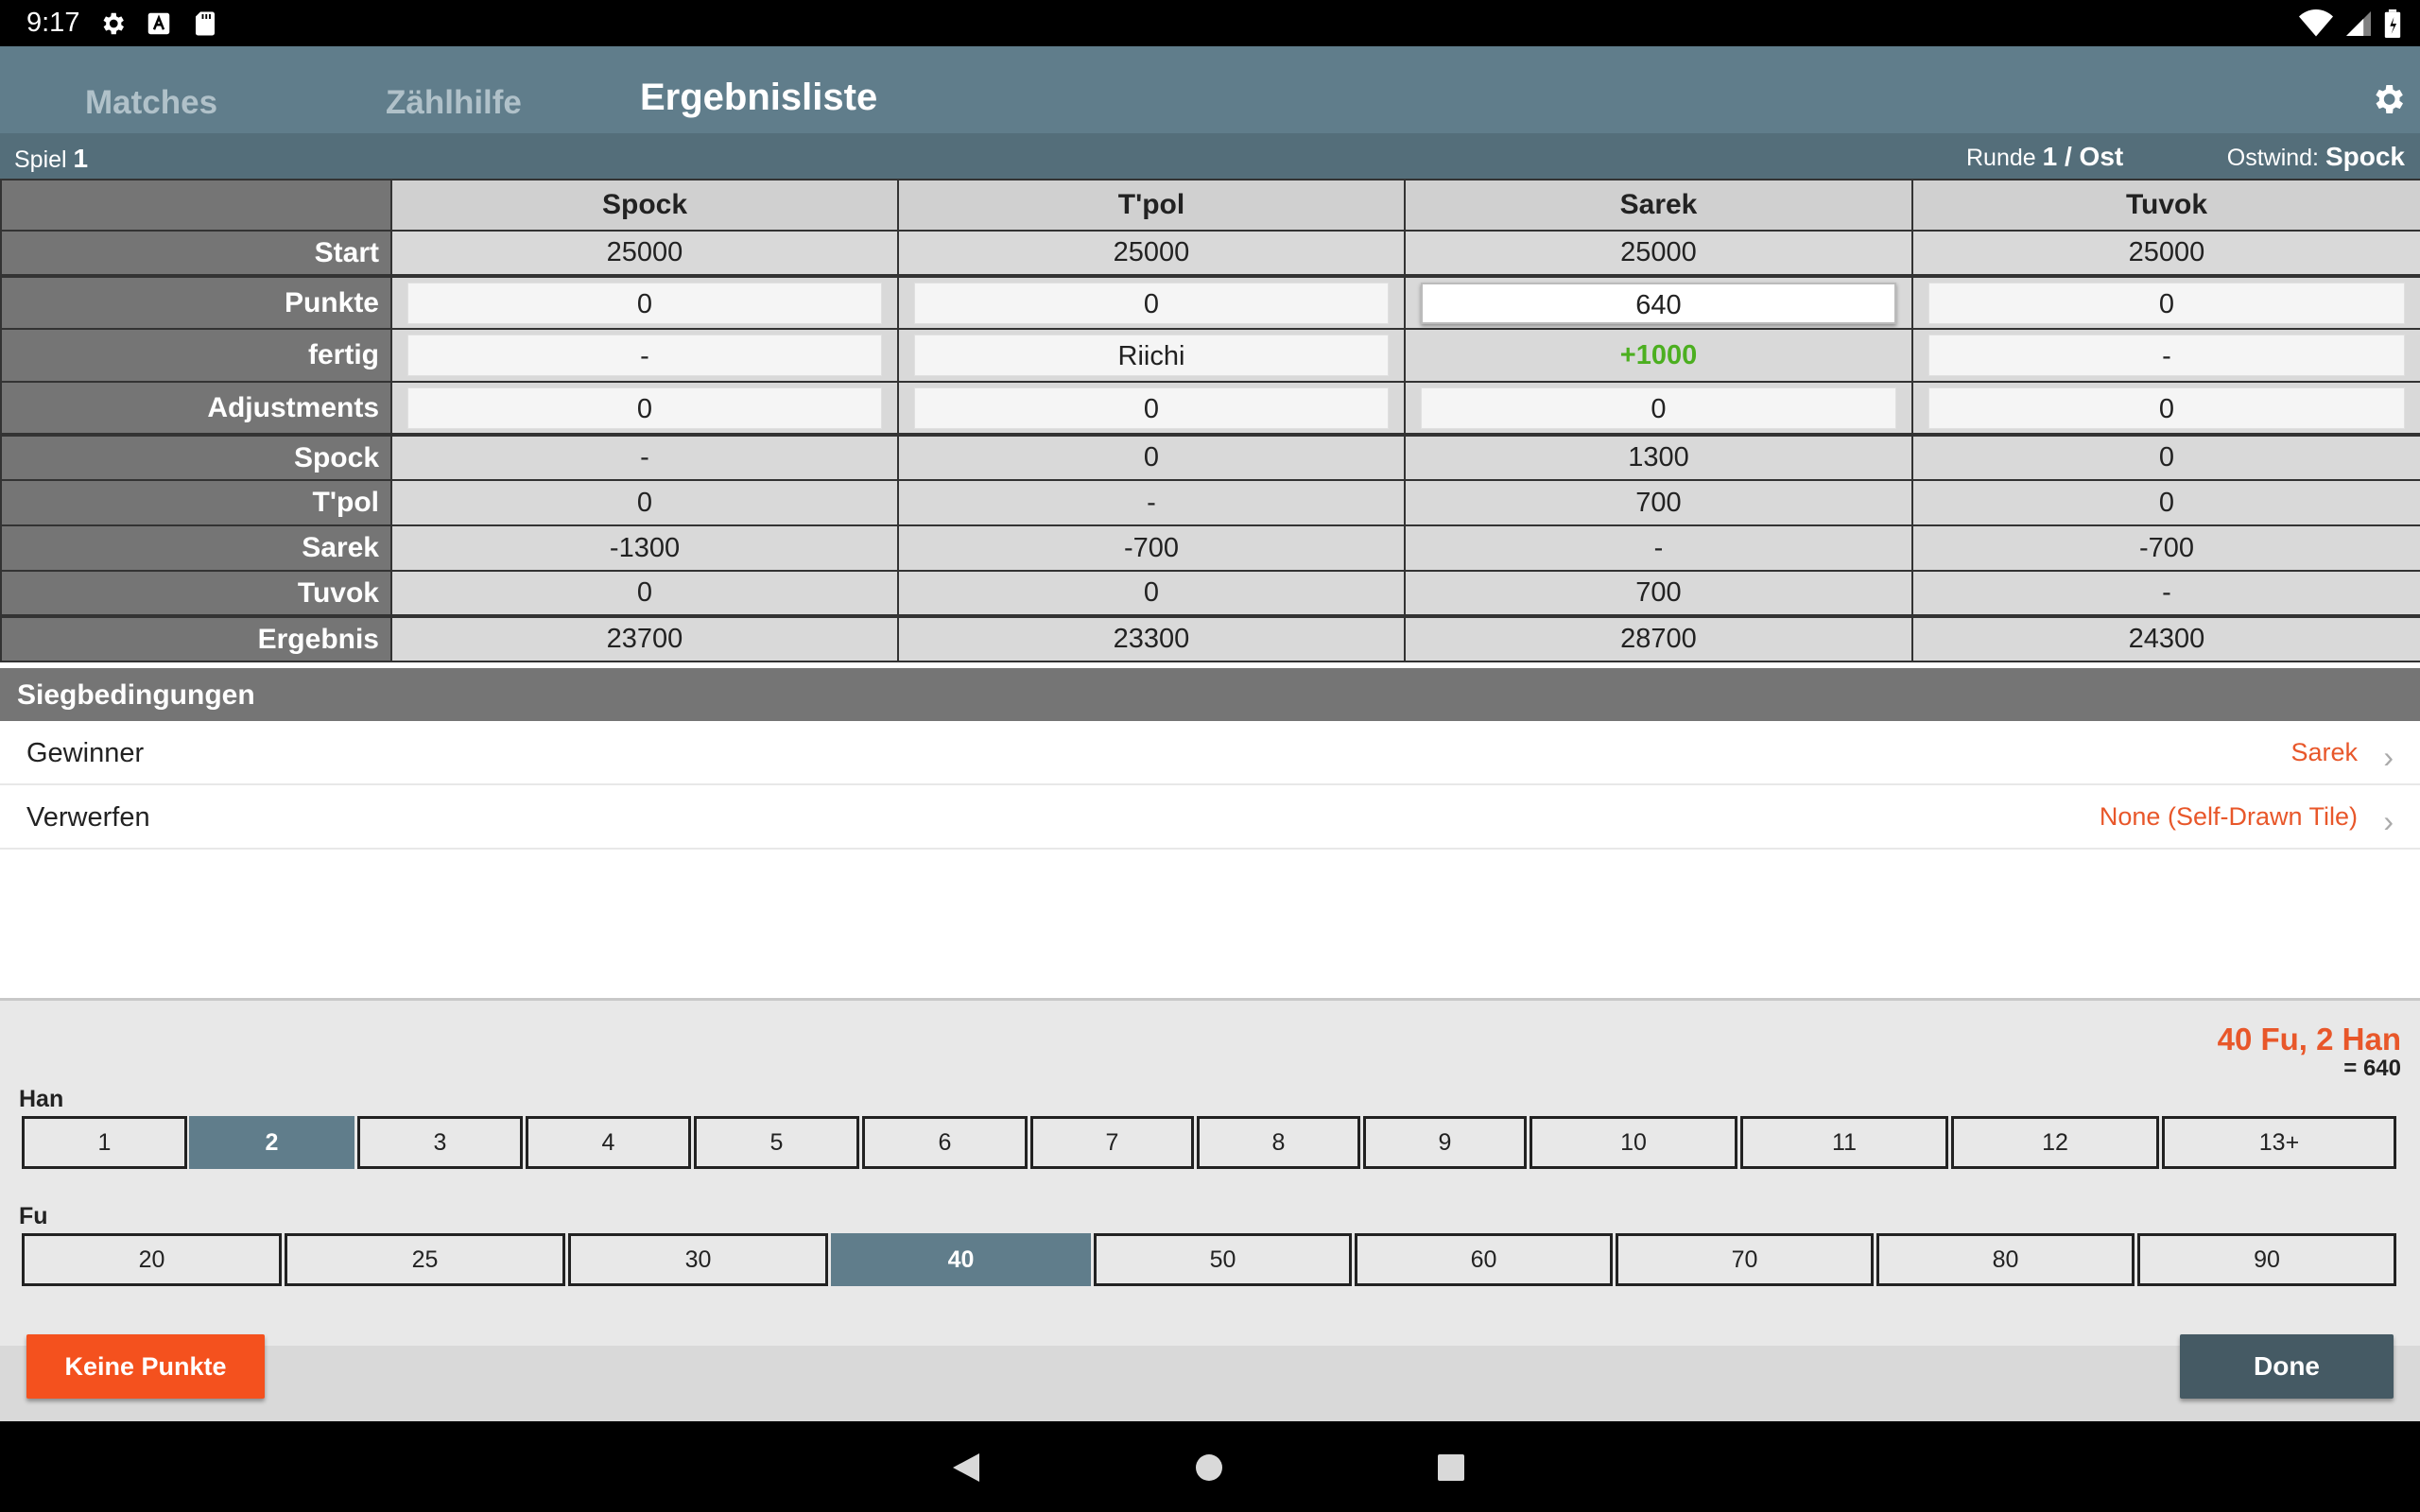  What do you see at coordinates (113, 23) in the screenshot?
I see `settings-status-icon` at bounding box center [113, 23].